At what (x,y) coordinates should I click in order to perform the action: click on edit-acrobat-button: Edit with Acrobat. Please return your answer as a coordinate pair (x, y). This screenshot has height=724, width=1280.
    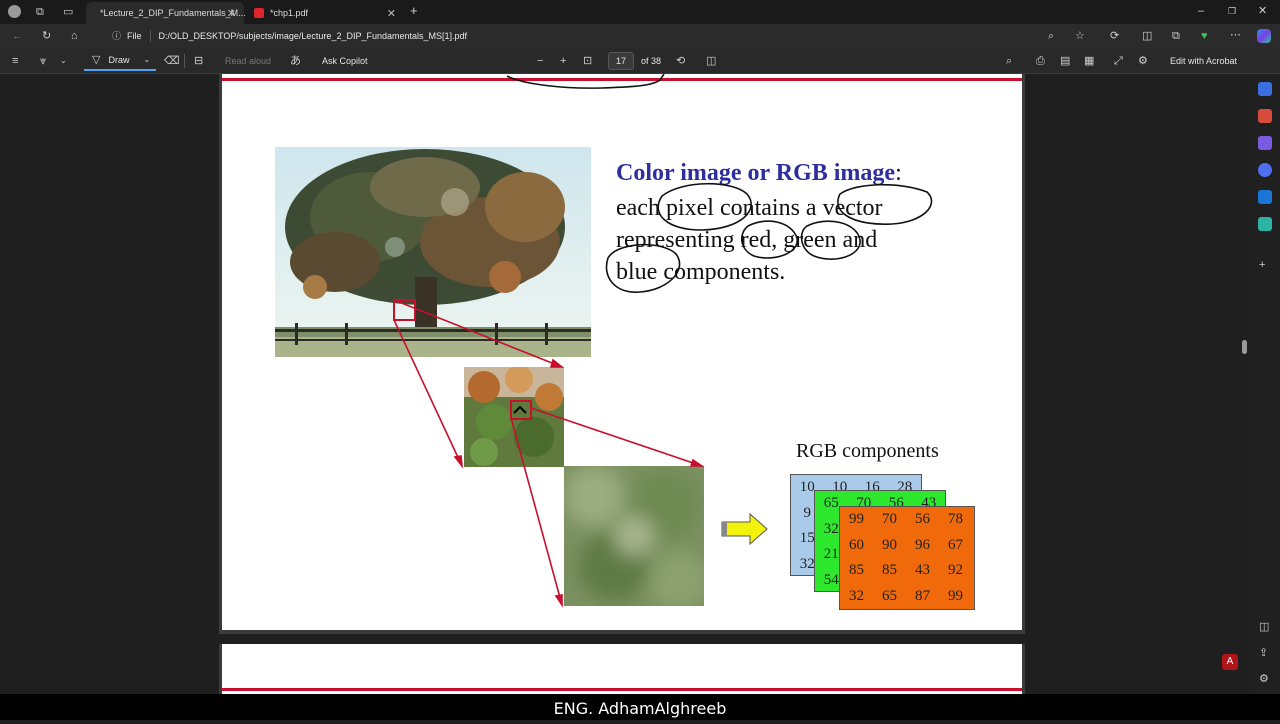
    Looking at the image, I should click on (1203, 61).